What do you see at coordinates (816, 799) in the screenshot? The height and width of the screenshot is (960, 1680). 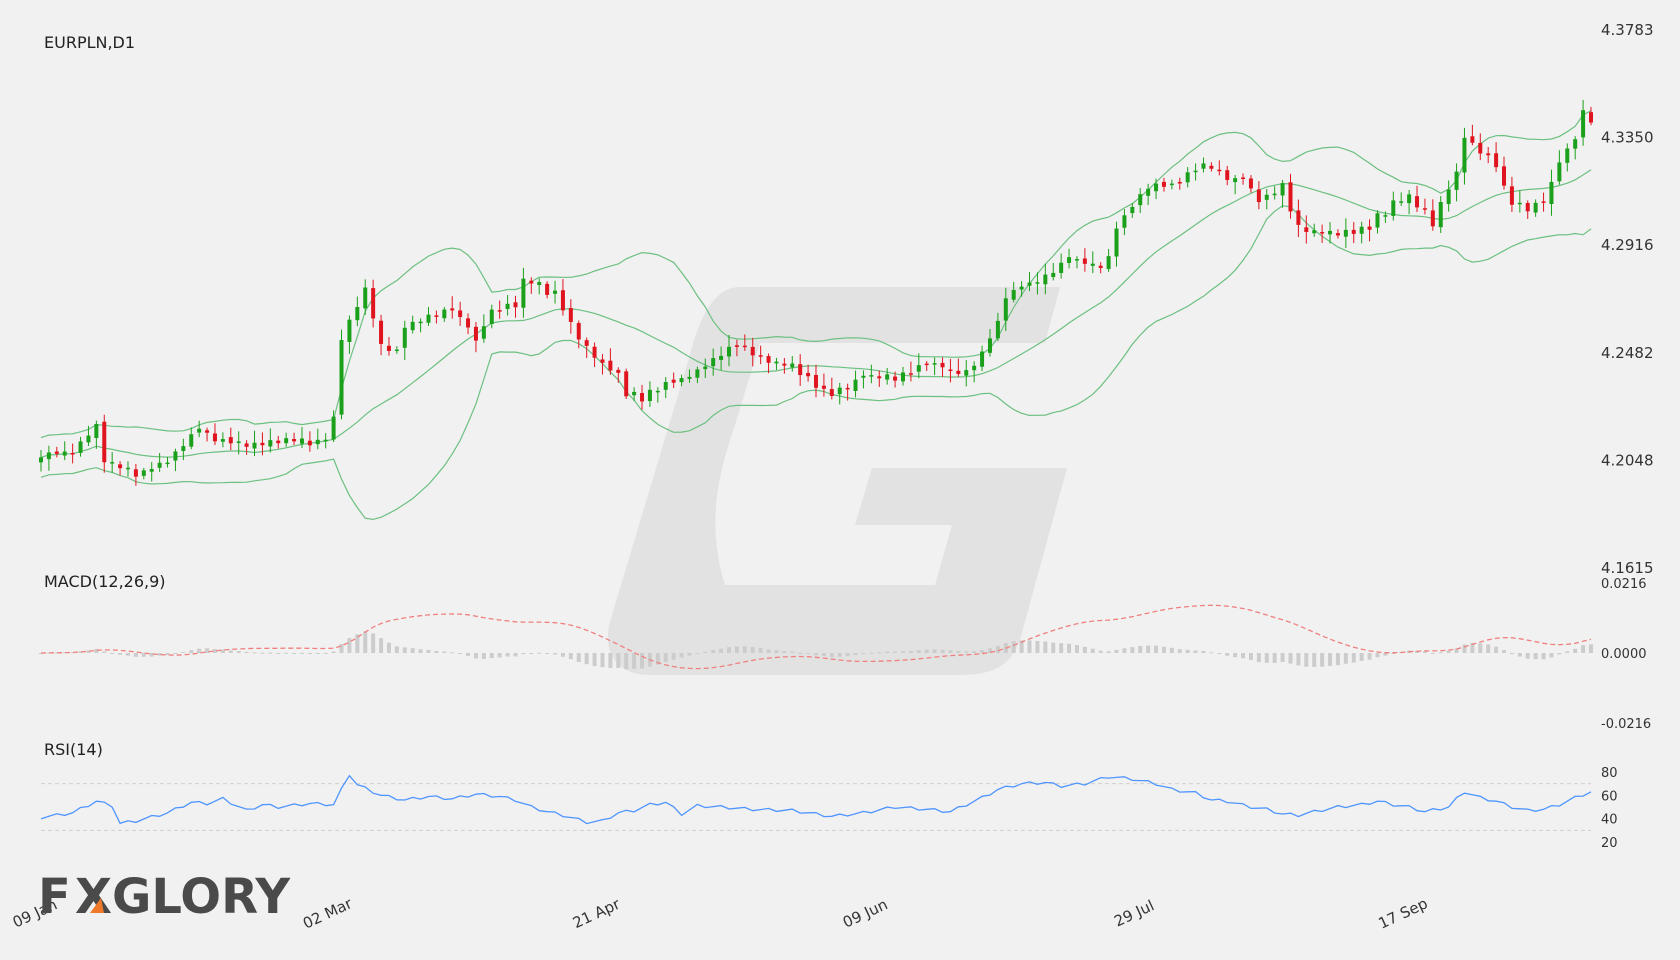 I see `rsi-line` at bounding box center [816, 799].